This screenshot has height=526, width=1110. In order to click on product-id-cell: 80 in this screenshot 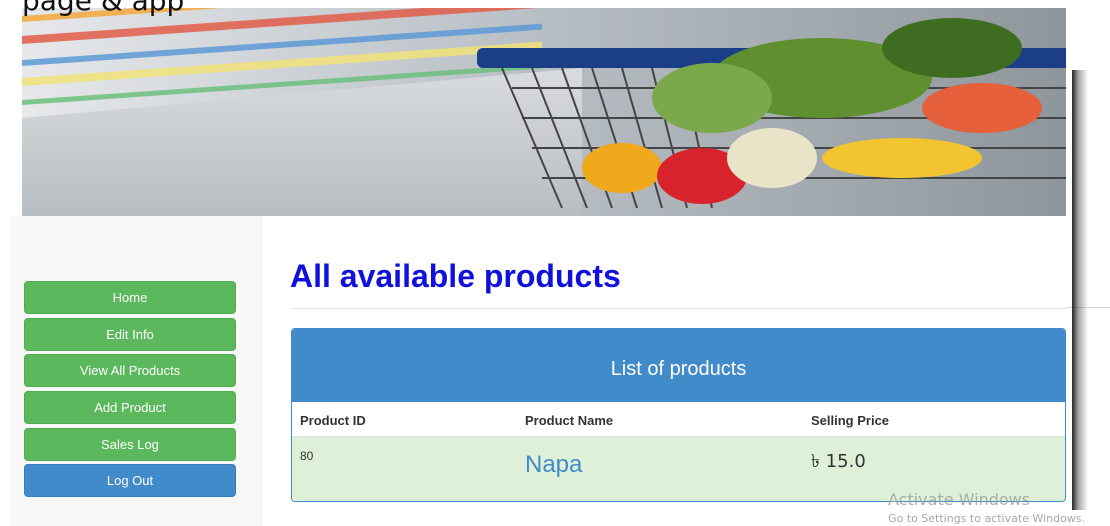, I will do `click(307, 456)`.